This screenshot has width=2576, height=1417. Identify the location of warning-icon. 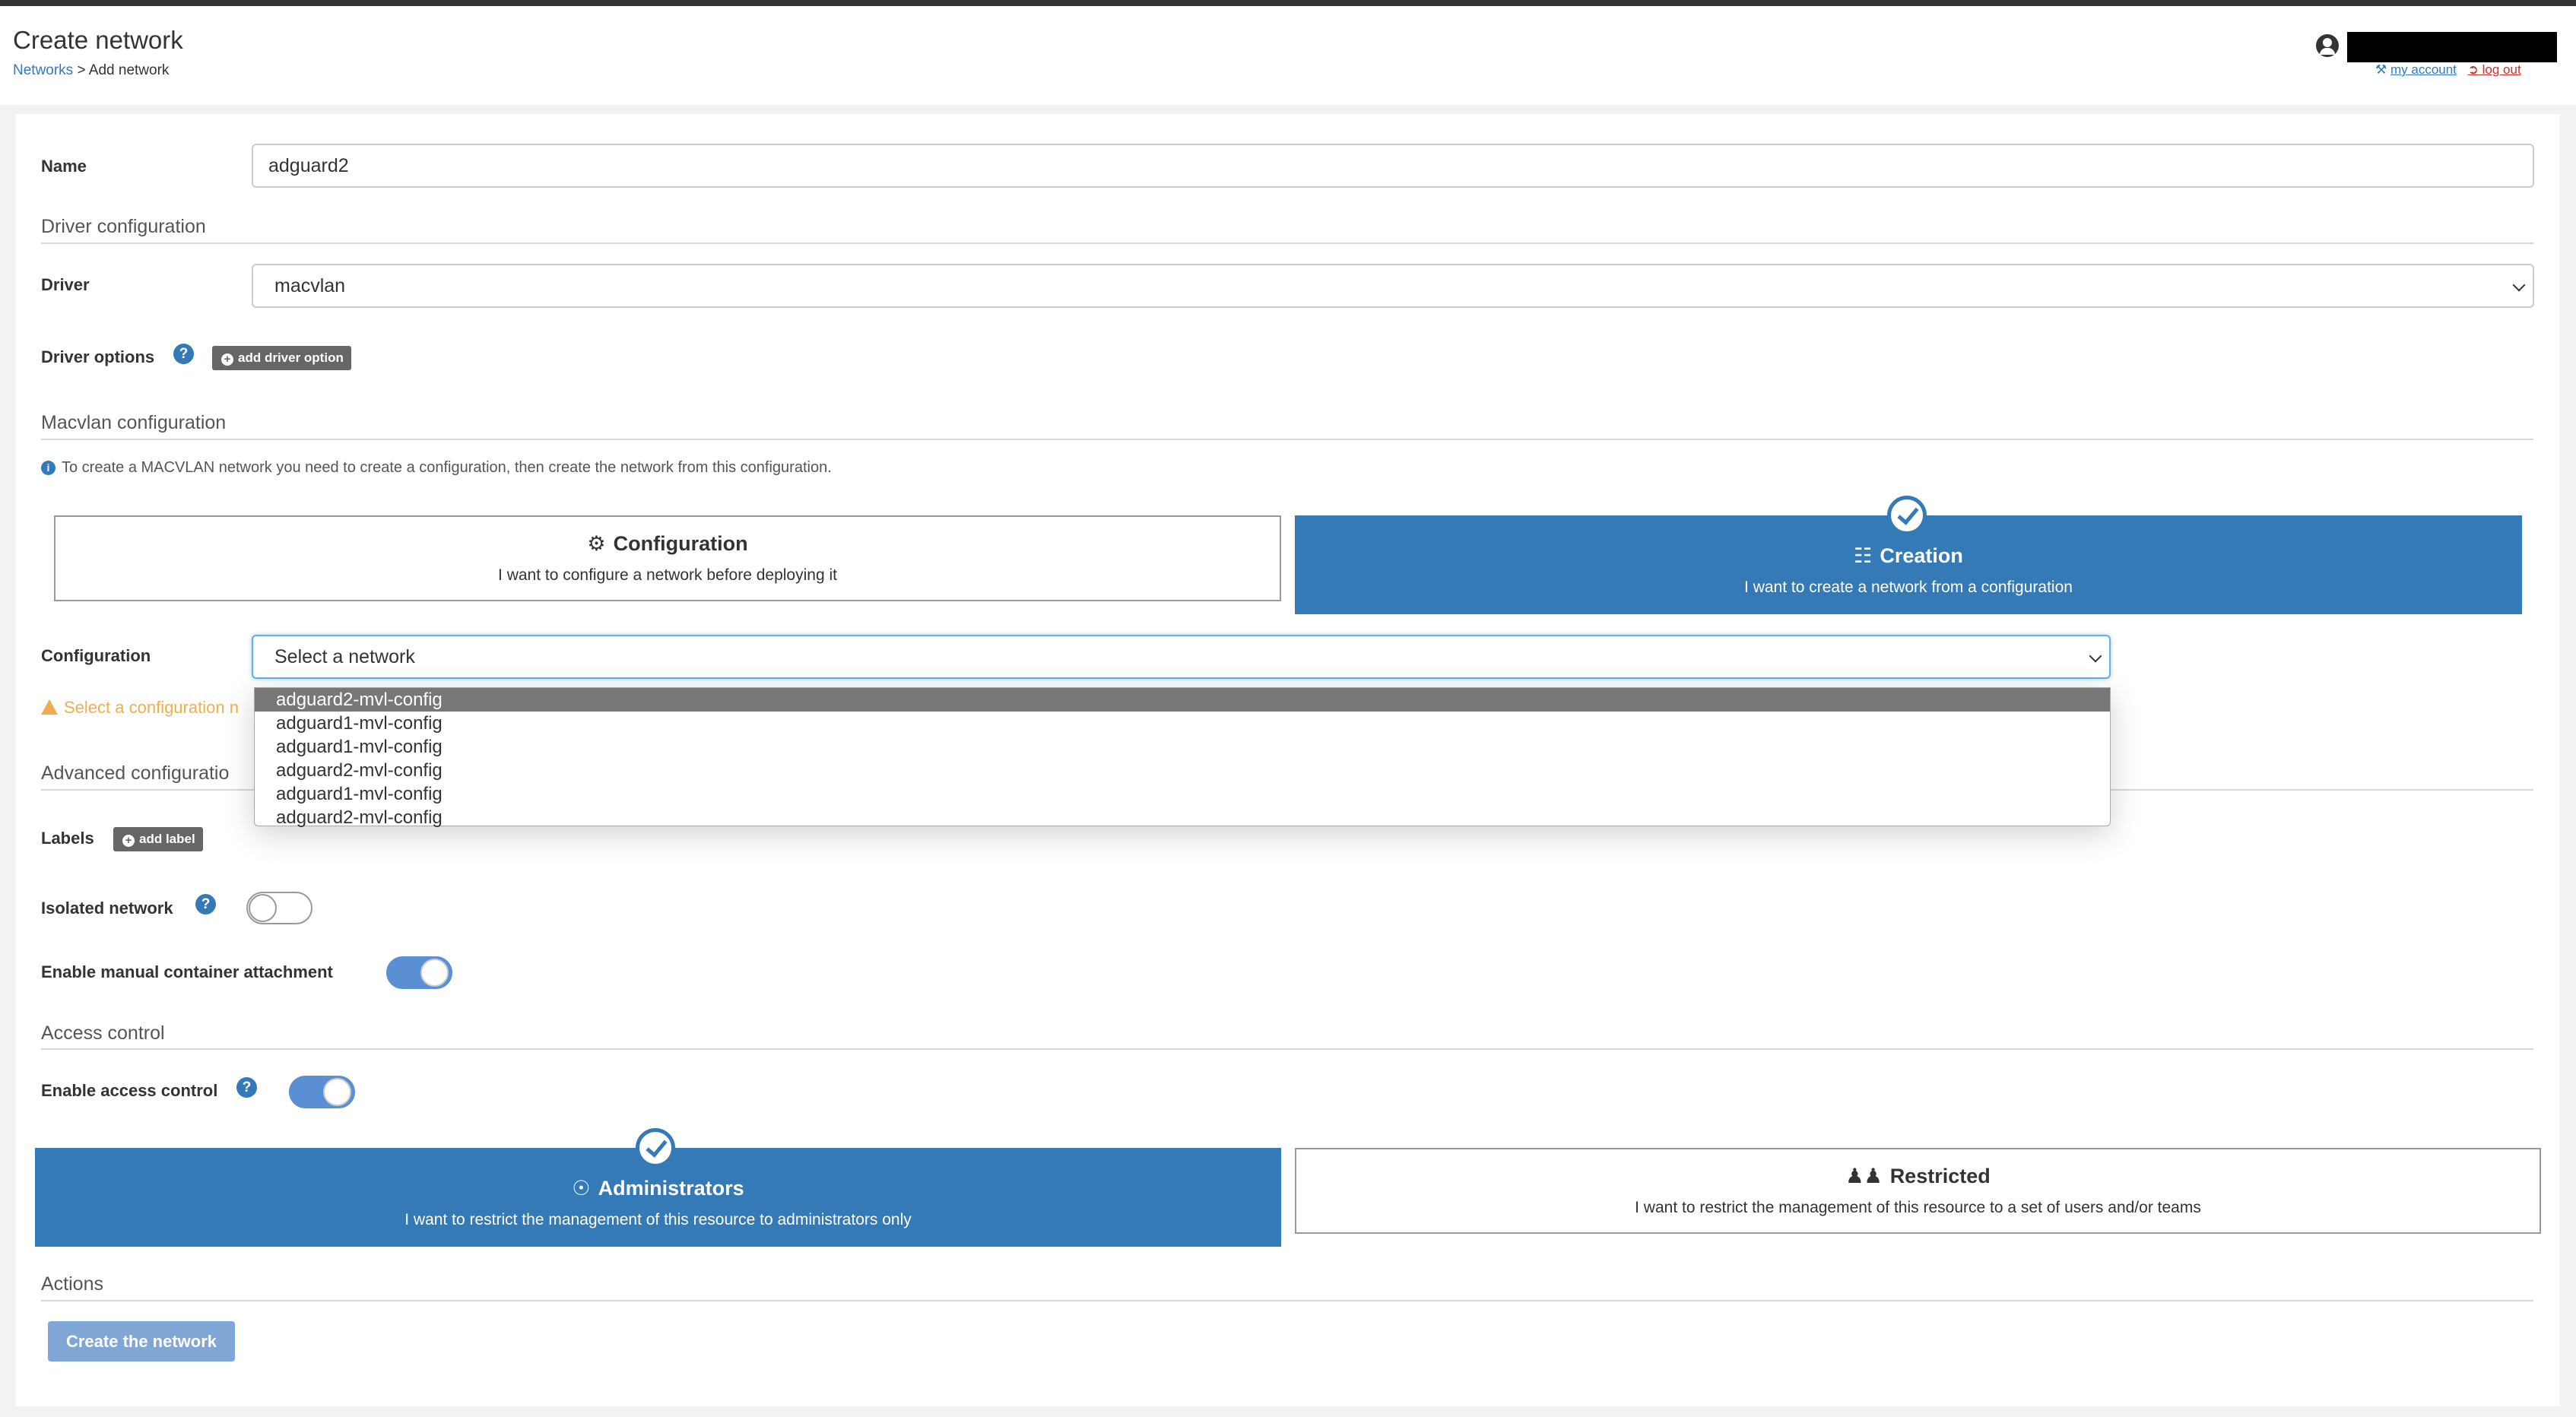
(49, 707).